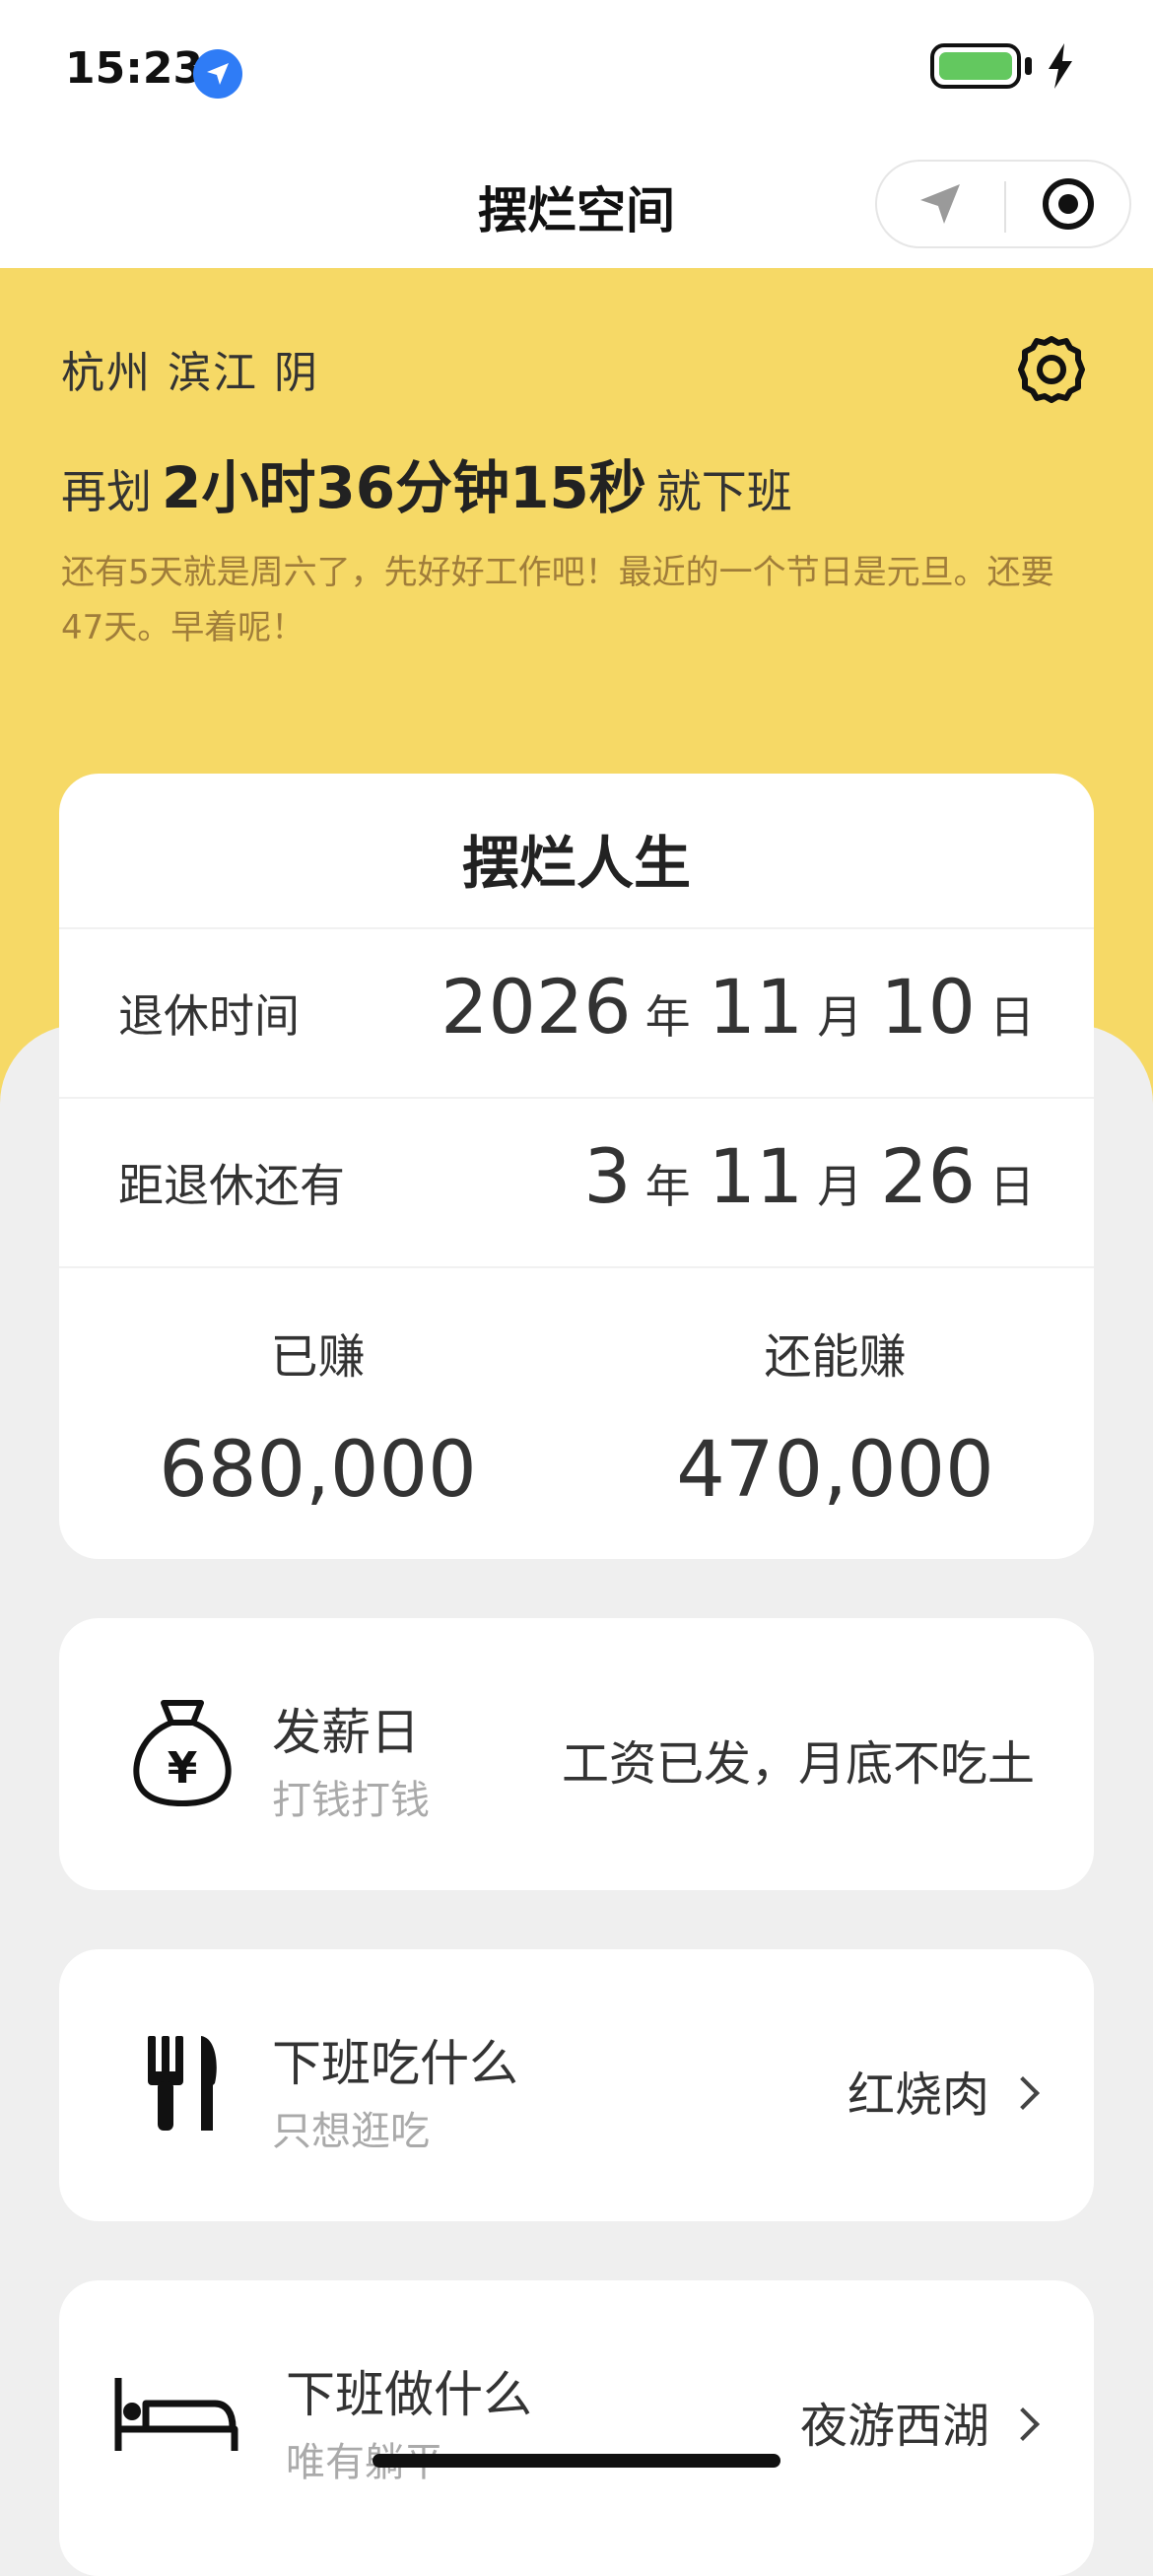 The image size is (1153, 2576). Describe the element at coordinates (1029, 66) in the screenshot. I see `battery-tip` at that location.